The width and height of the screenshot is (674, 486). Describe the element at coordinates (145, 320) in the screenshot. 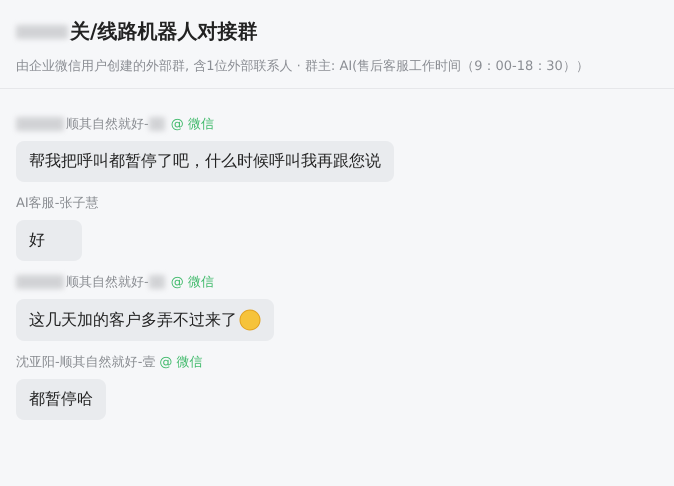

I see `message-bubble: 这几天加的客户多弄不过来了` at that location.